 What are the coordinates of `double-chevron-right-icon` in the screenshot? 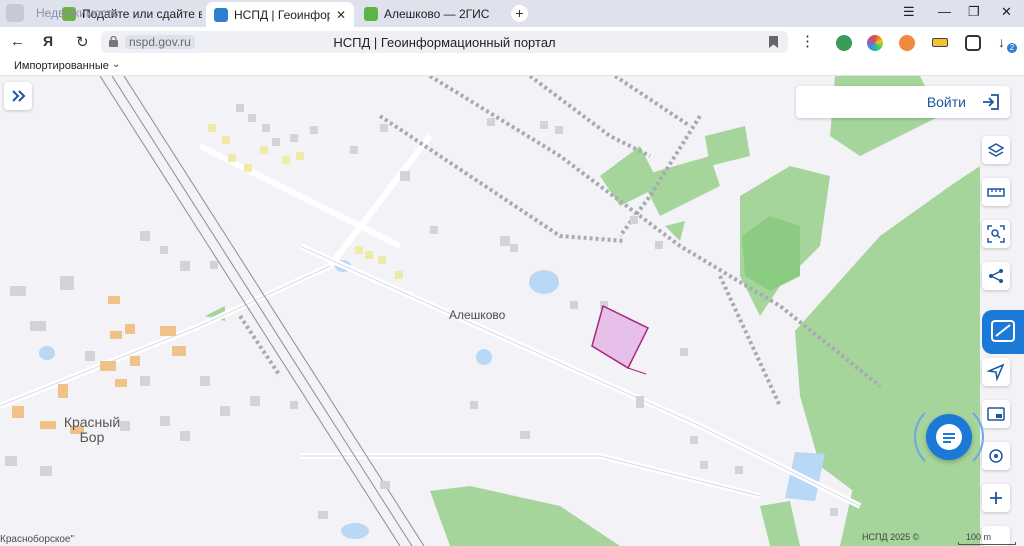 It's located at (19, 96).